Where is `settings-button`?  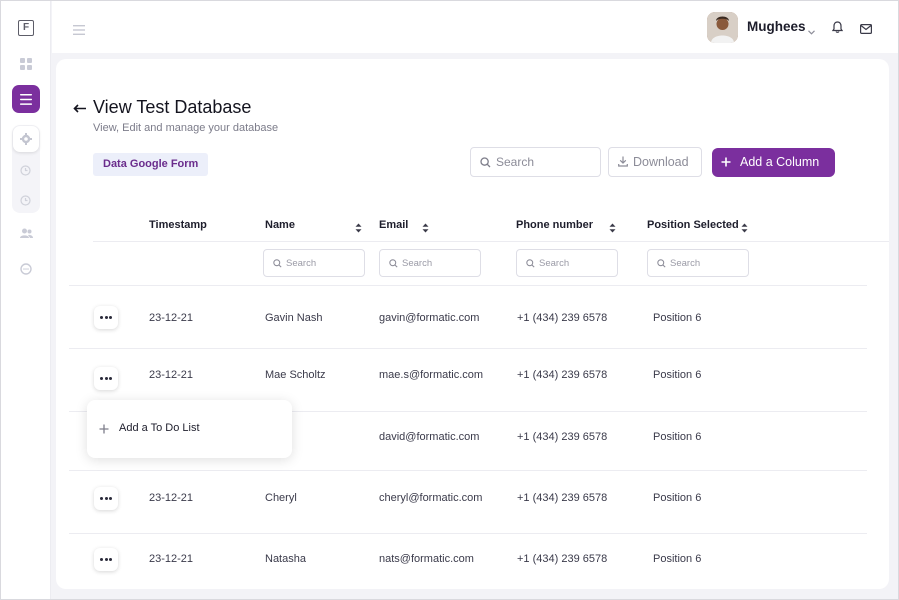 settings-button is located at coordinates (26, 139).